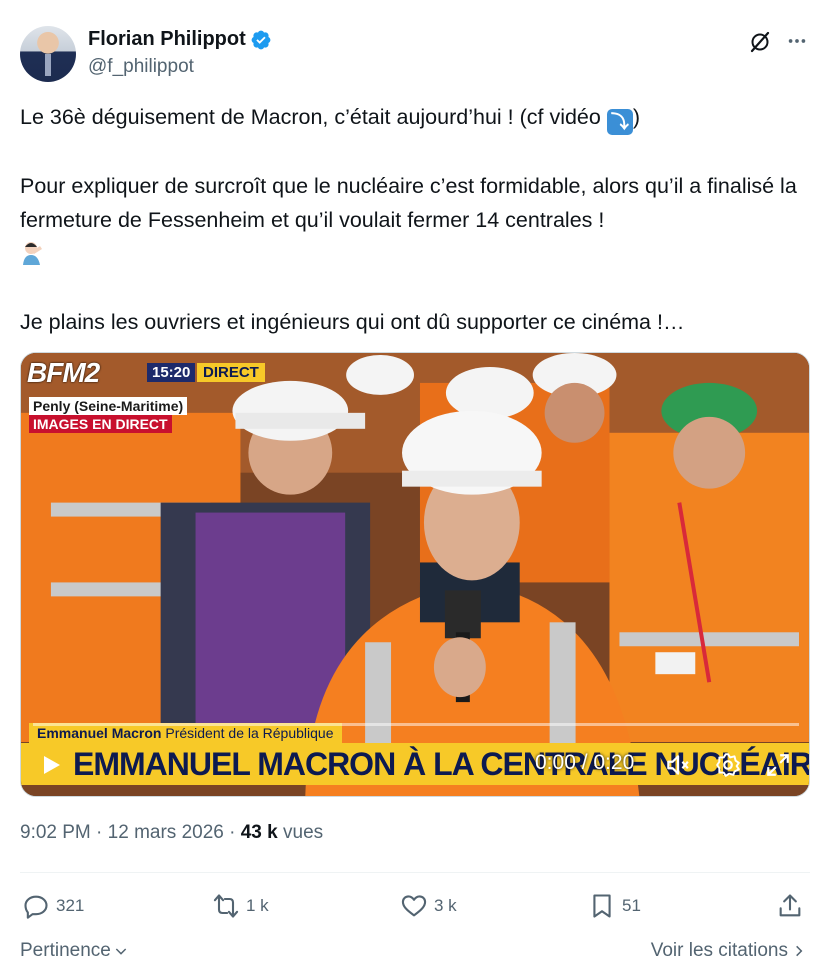 The height and width of the screenshot is (972, 830). I want to click on sort-dropdown: Pertinence, so click(74, 951).